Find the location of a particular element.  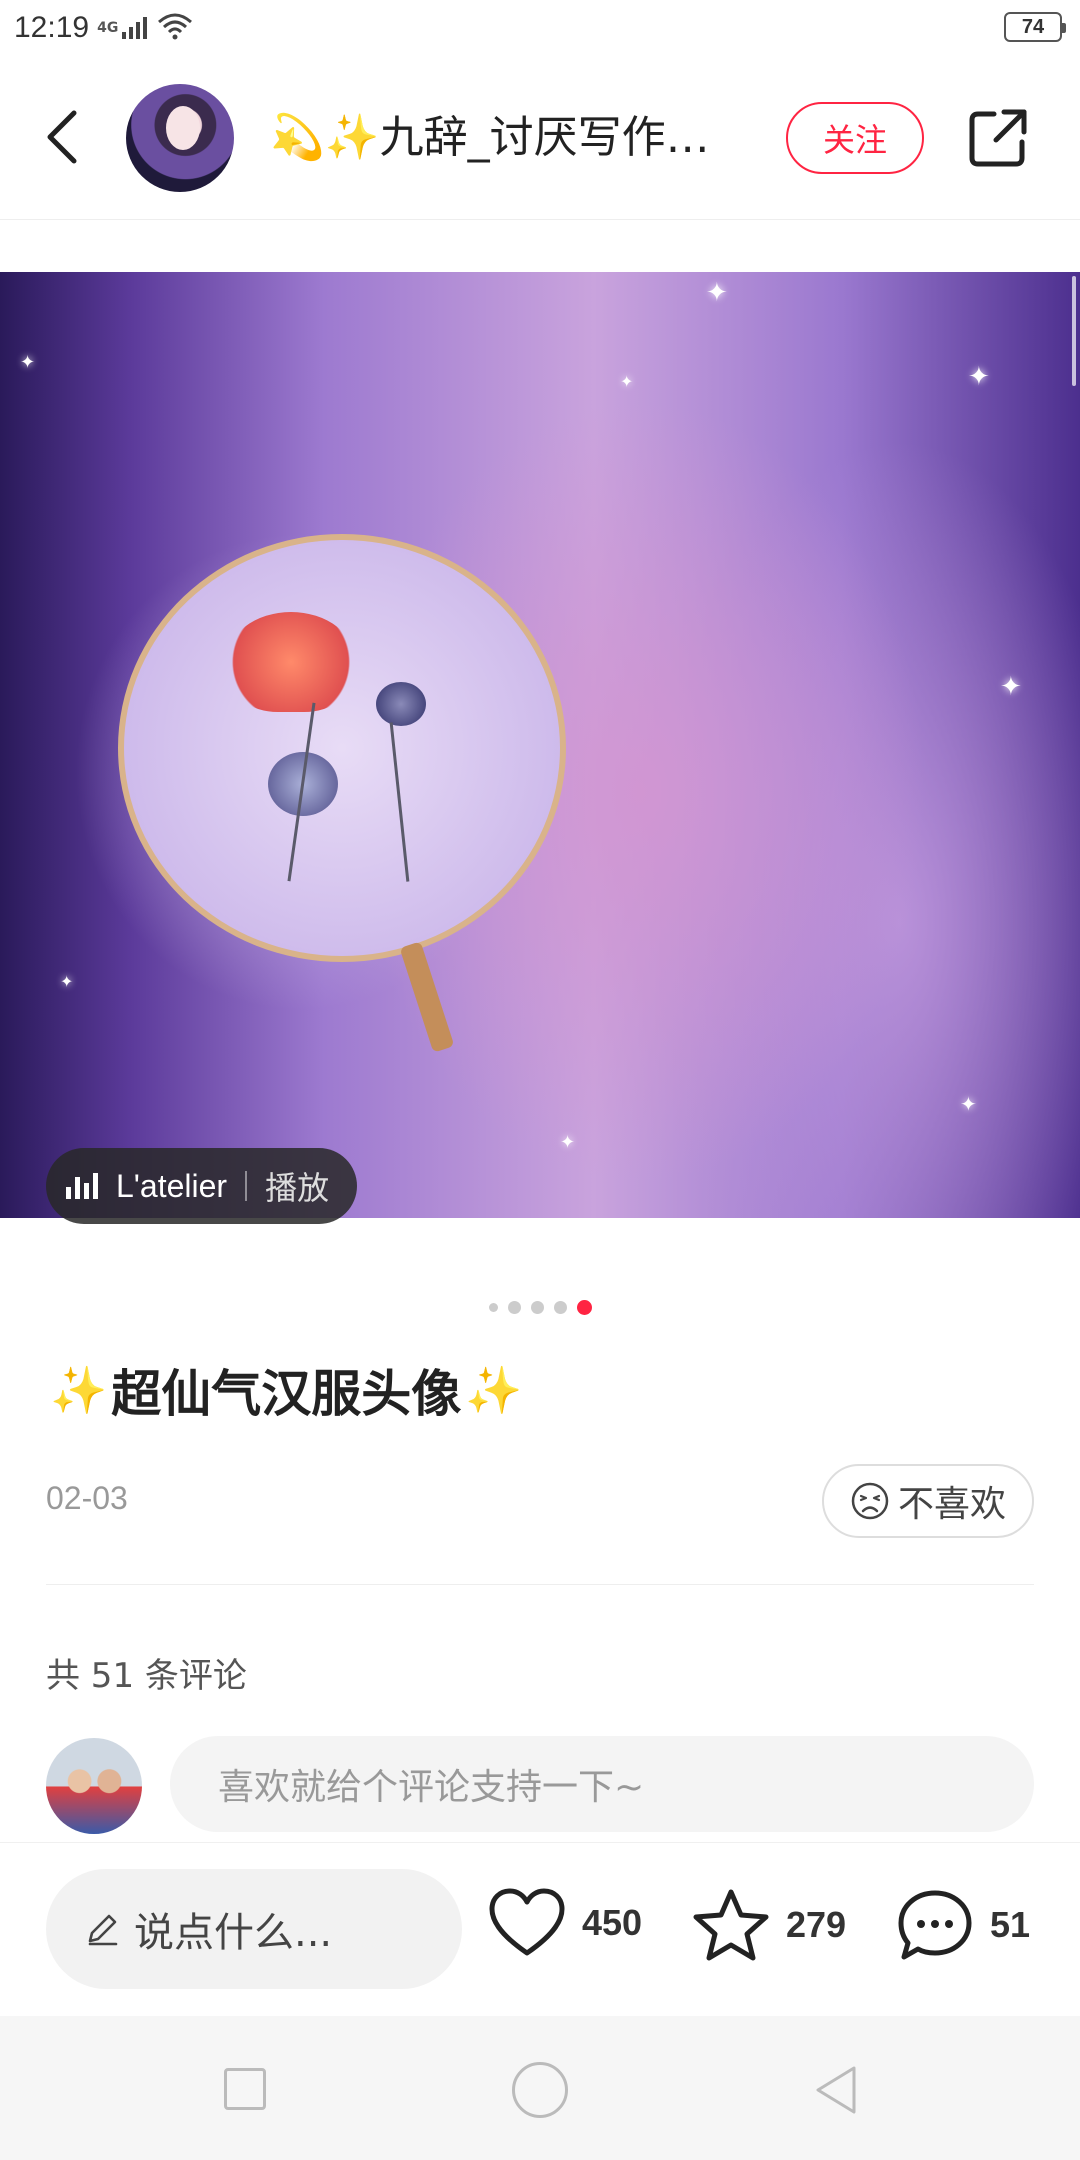

triangle-back-icon is located at coordinates (836, 2090).